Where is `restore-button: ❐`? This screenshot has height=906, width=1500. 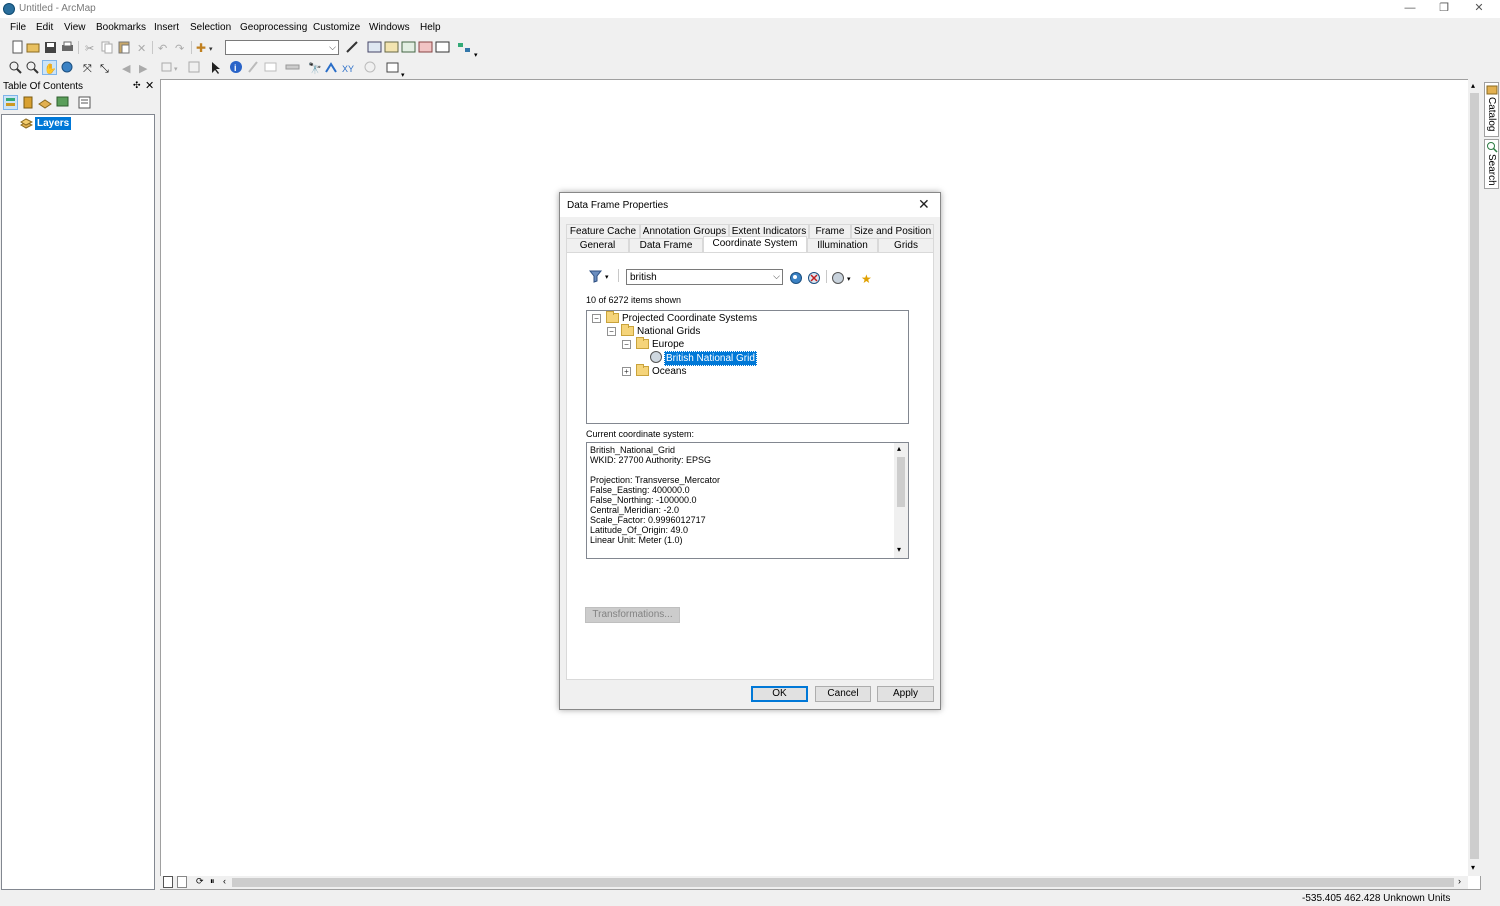 restore-button: ❐ is located at coordinates (1444, 9).